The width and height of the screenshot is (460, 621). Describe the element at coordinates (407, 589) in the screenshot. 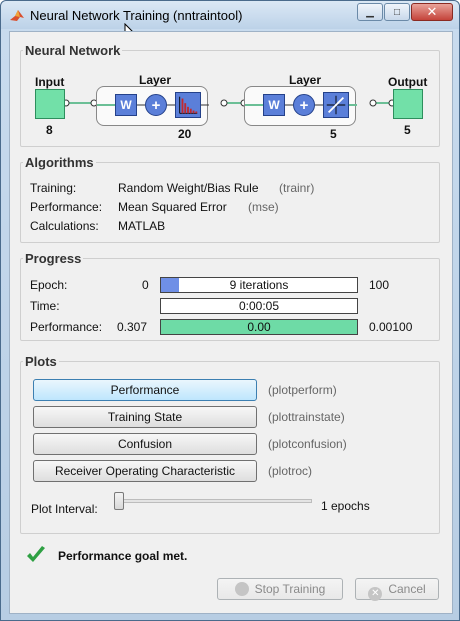

I see `cancel-label: Cancel` at that location.